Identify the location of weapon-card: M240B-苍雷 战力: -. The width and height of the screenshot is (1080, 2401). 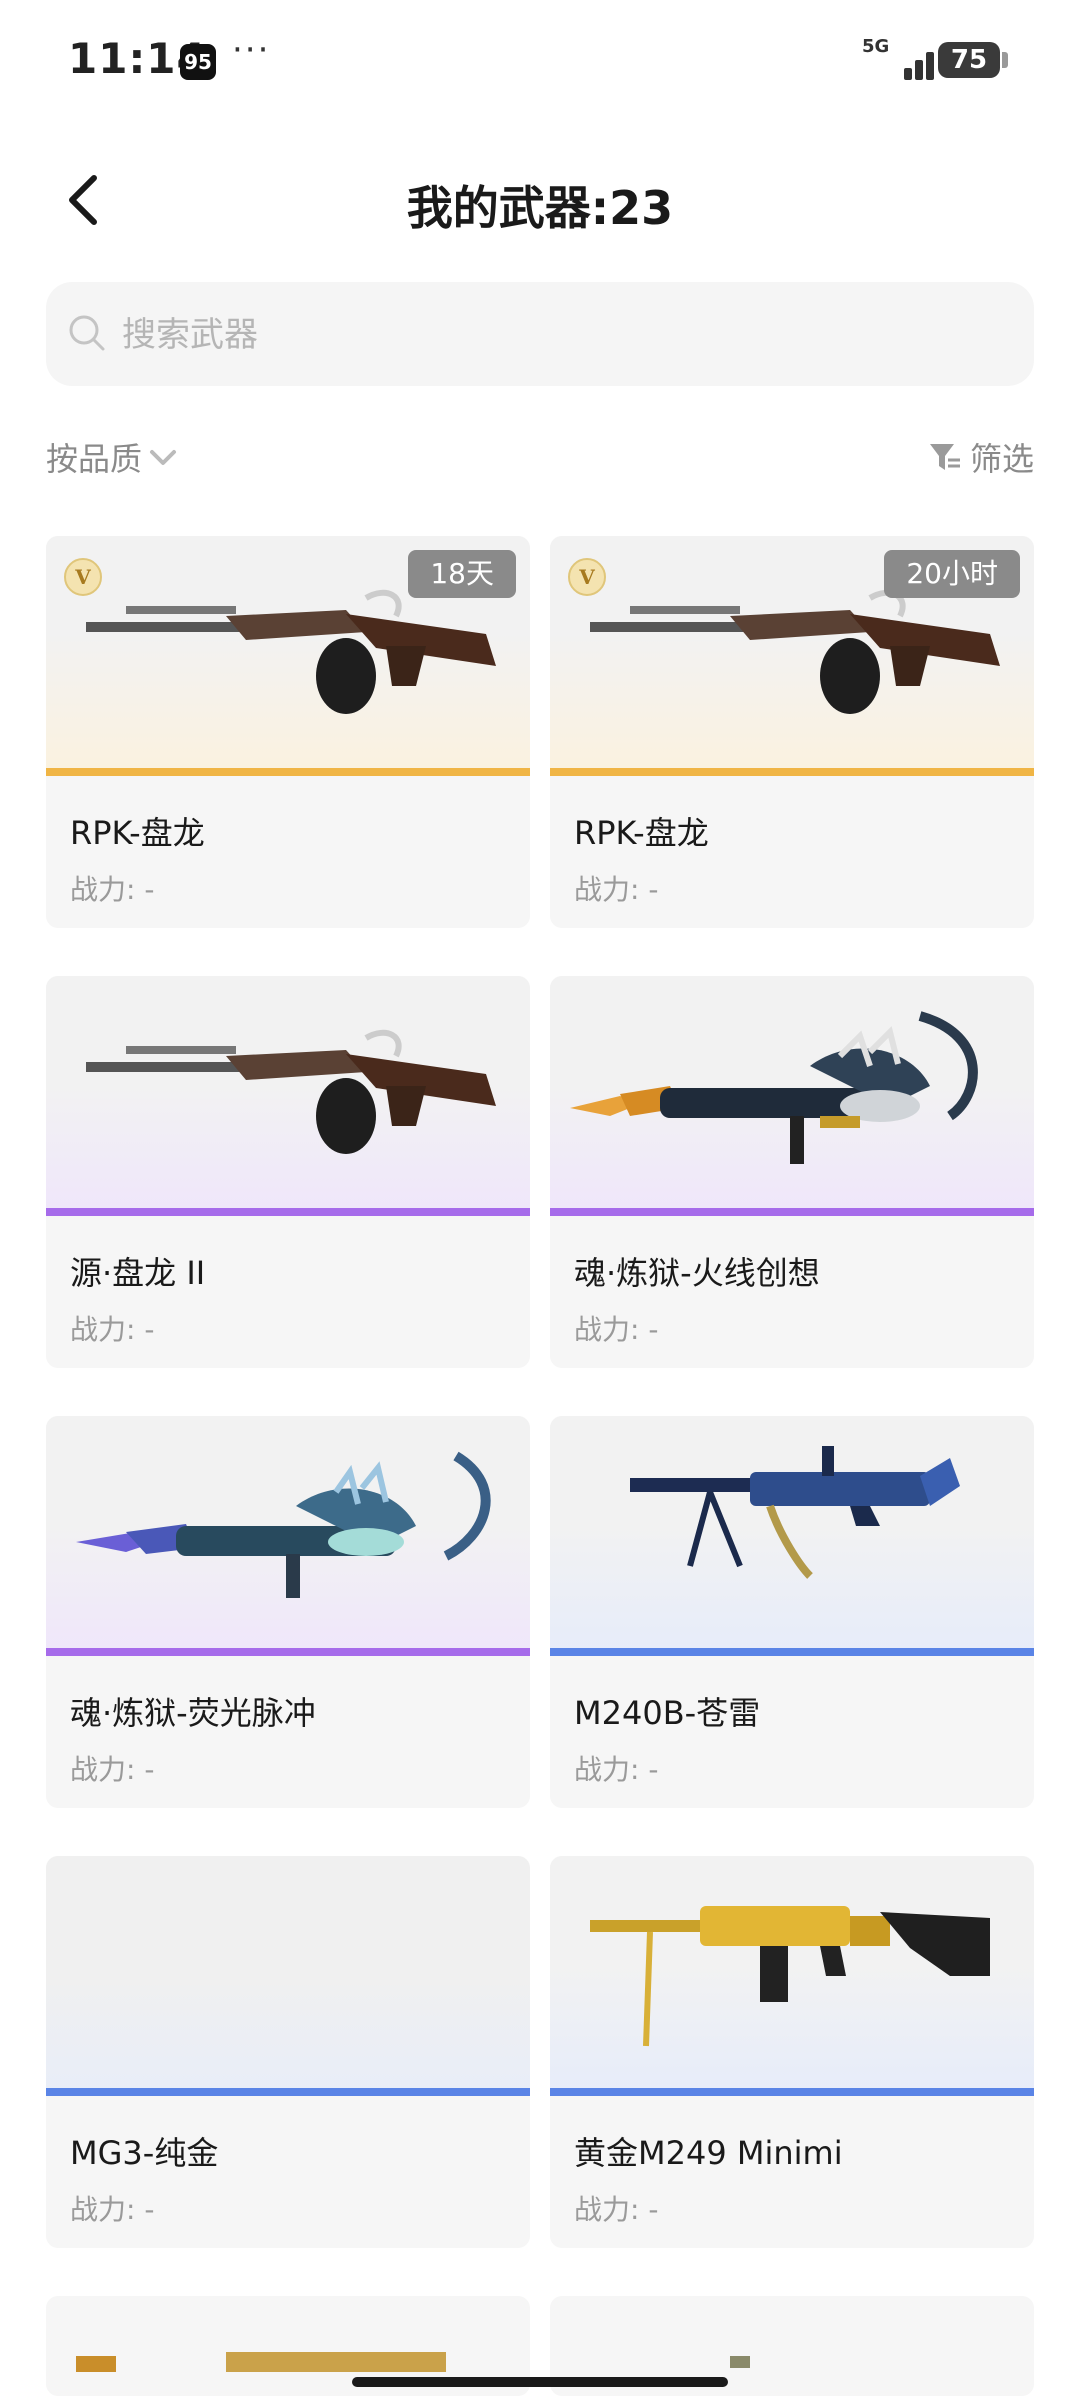
(792, 1612).